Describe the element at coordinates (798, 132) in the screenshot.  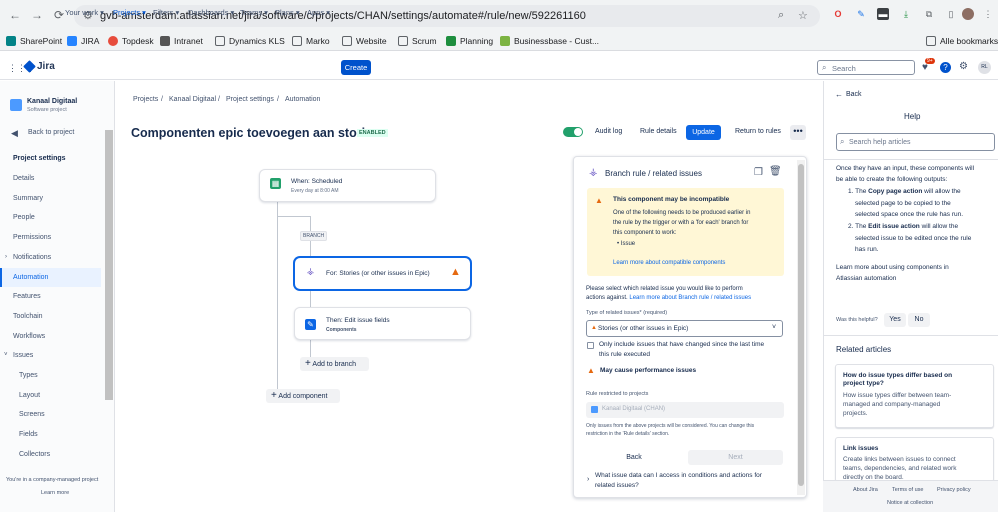
I see `more-actions-icon: •••` at that location.